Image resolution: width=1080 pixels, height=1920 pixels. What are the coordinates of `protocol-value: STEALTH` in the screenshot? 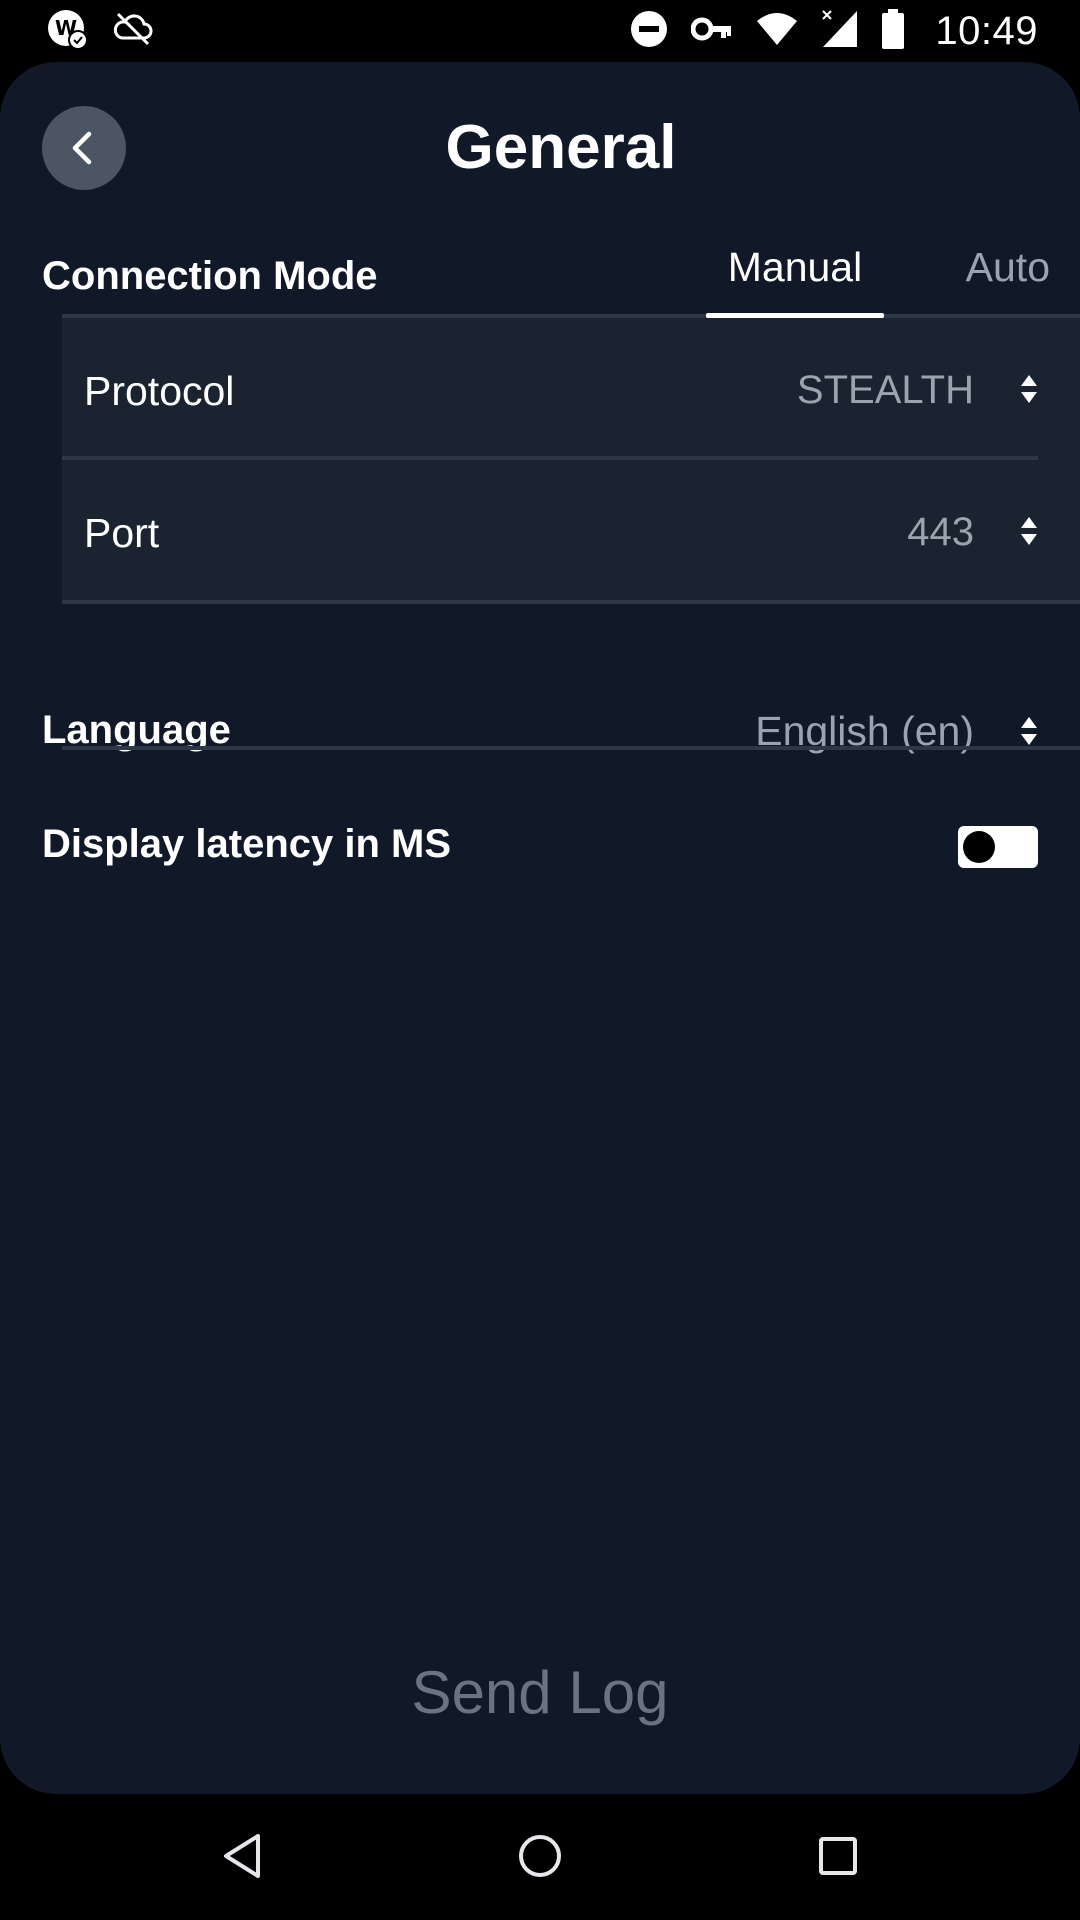 It's located at (885, 390).